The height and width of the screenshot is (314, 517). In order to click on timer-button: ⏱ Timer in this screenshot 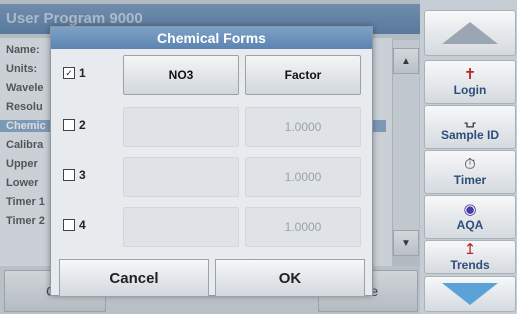, I will do `click(470, 172)`.